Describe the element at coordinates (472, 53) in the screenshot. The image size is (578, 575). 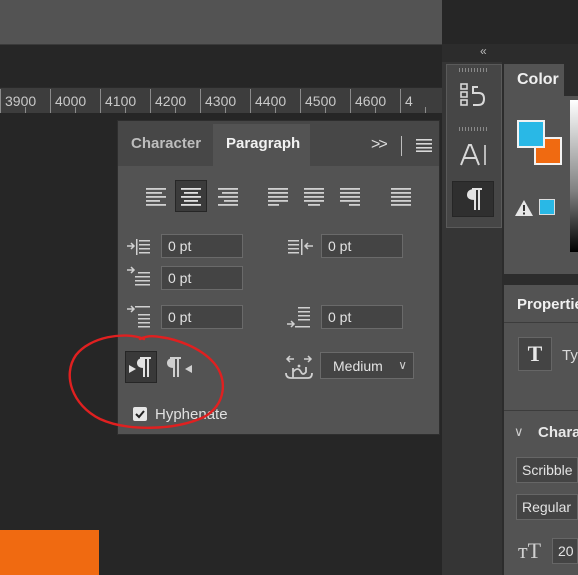
I see `dock-header-strip` at that location.